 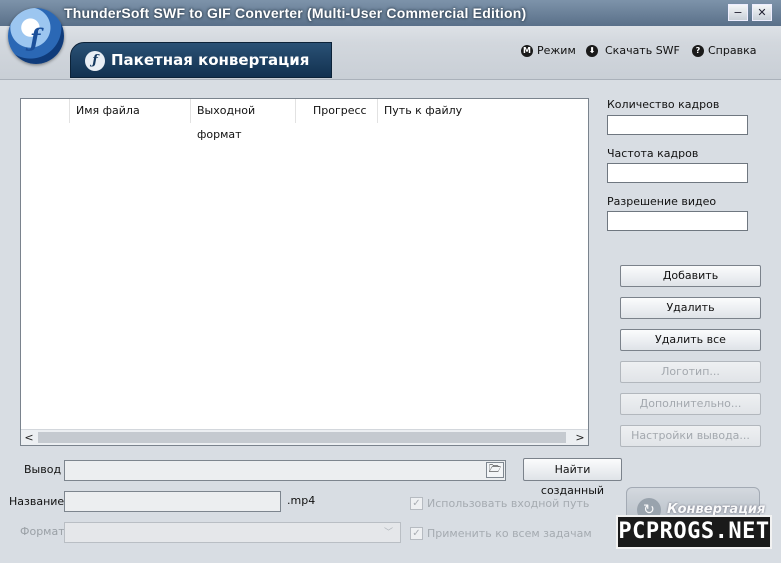 I want to click on menu-mode: M Режим, so click(x=548, y=50).